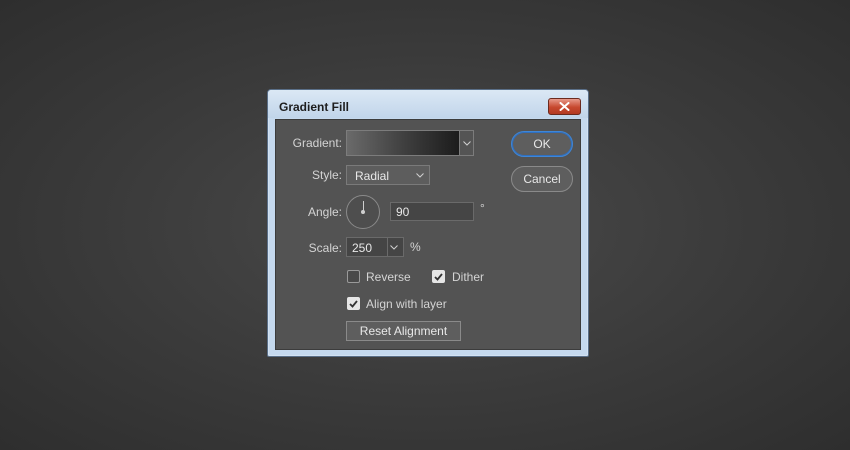 Image resolution: width=850 pixels, height=450 pixels. Describe the element at coordinates (314, 107) in the screenshot. I see `dialog-title: Gradient Fill` at that location.